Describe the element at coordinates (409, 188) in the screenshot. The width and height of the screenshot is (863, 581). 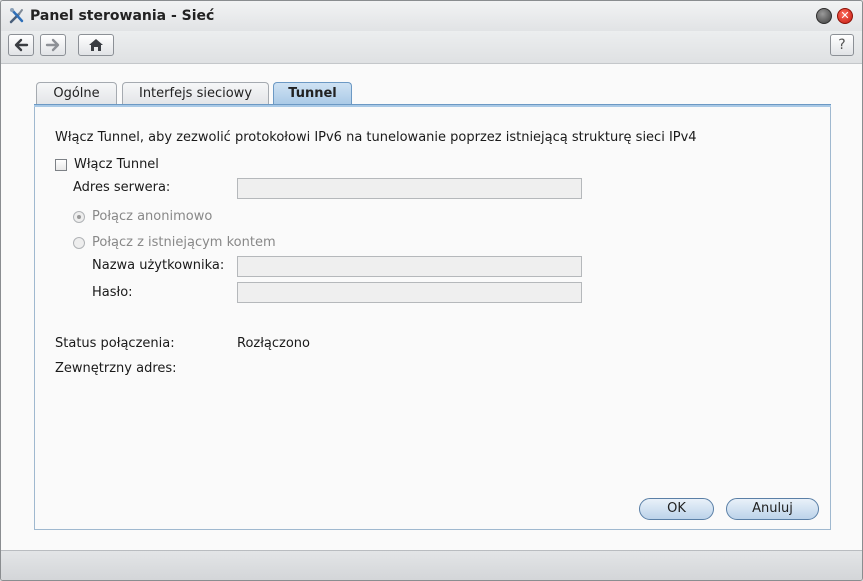
I see `server-address-field` at that location.